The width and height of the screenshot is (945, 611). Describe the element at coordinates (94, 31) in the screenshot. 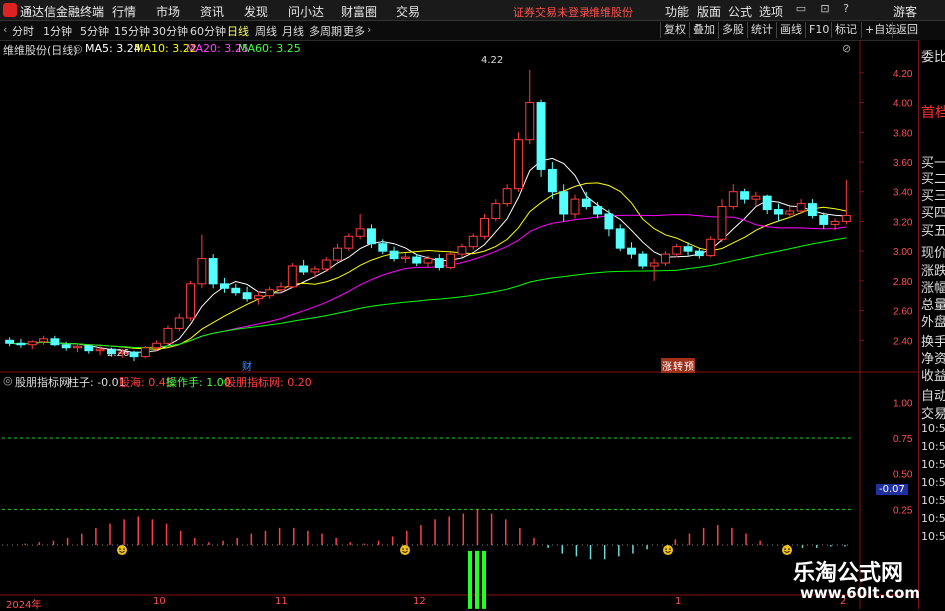

I see `tab-period-5min: 5分钟` at that location.